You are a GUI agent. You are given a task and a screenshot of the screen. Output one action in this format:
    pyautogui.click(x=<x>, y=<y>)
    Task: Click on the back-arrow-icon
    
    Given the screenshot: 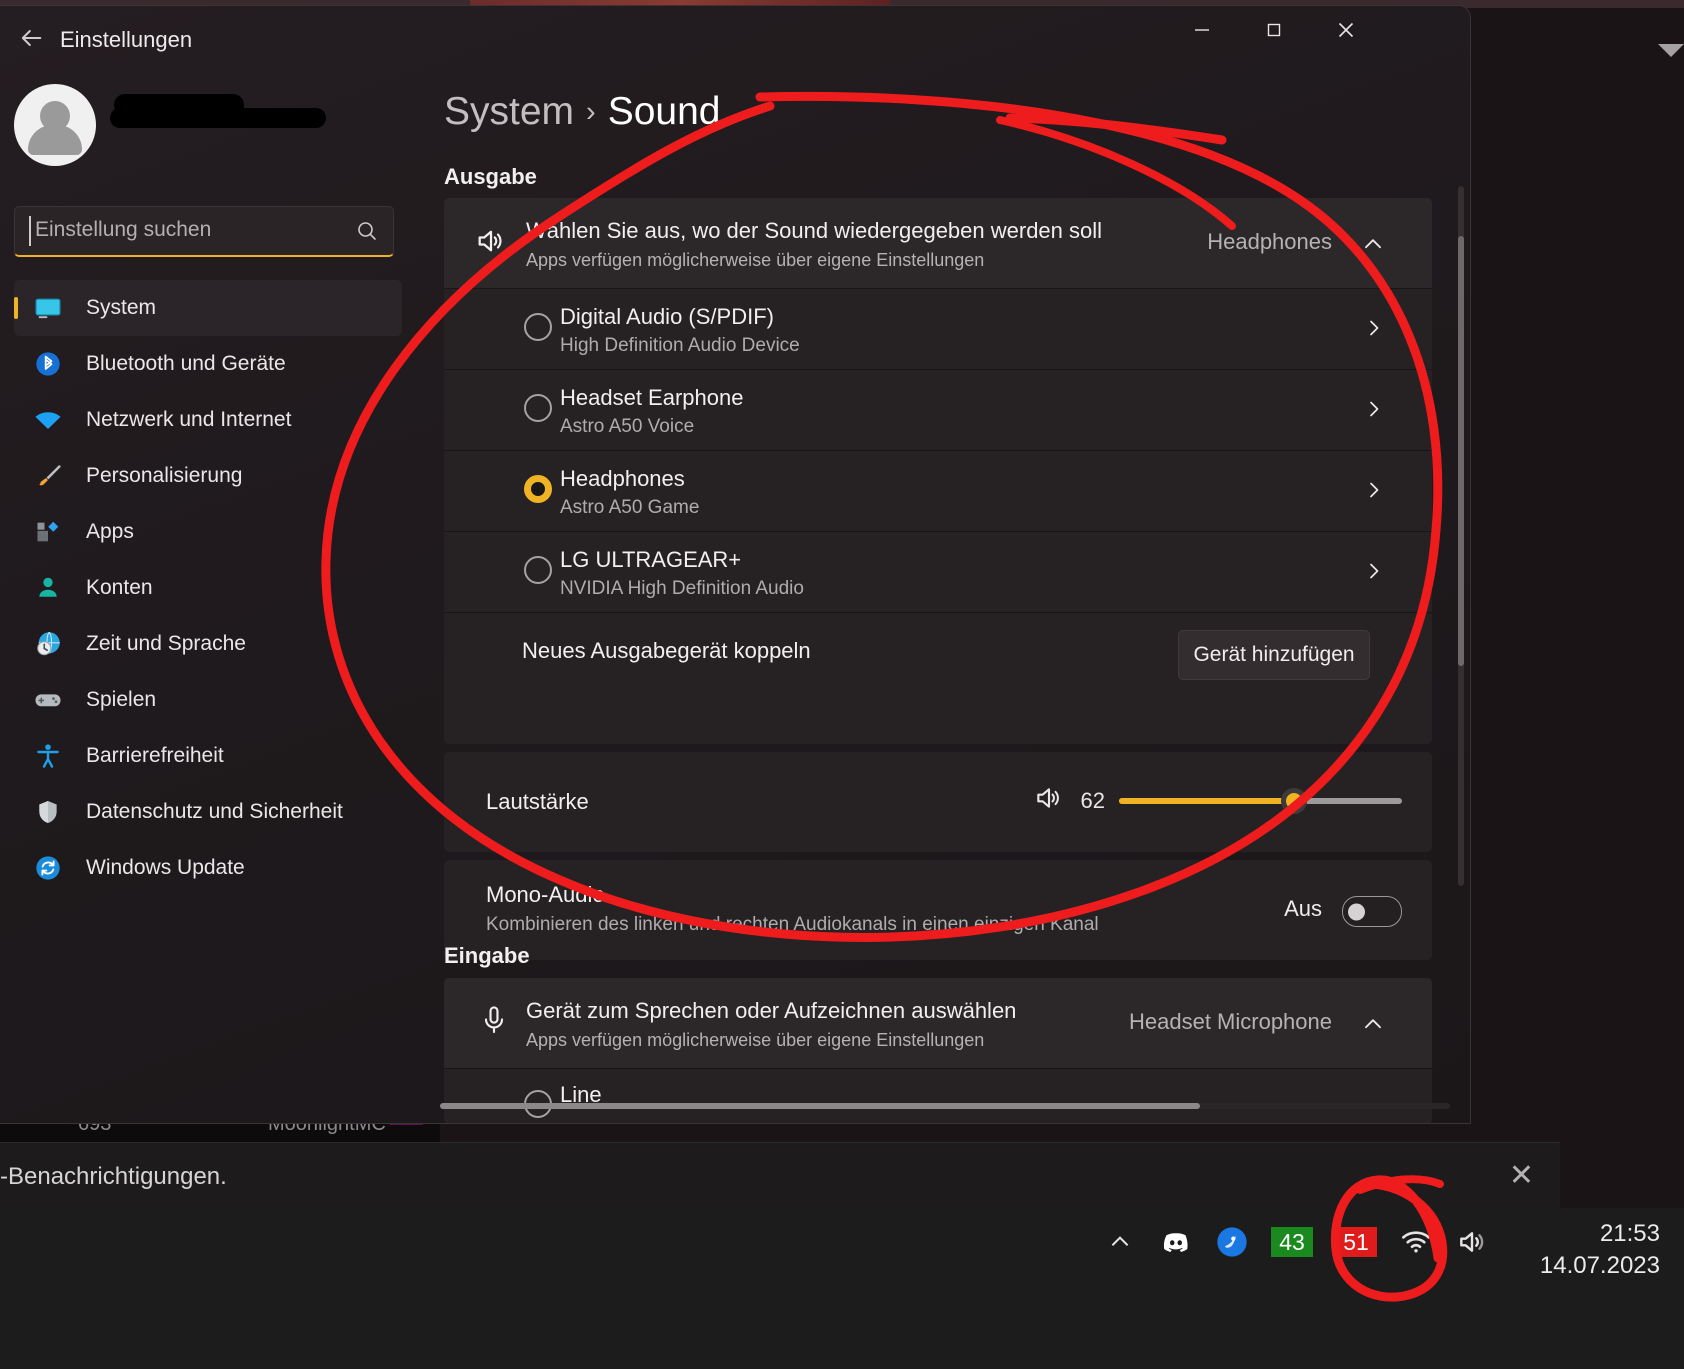 What is the action you would take?
    pyautogui.click(x=31, y=38)
    